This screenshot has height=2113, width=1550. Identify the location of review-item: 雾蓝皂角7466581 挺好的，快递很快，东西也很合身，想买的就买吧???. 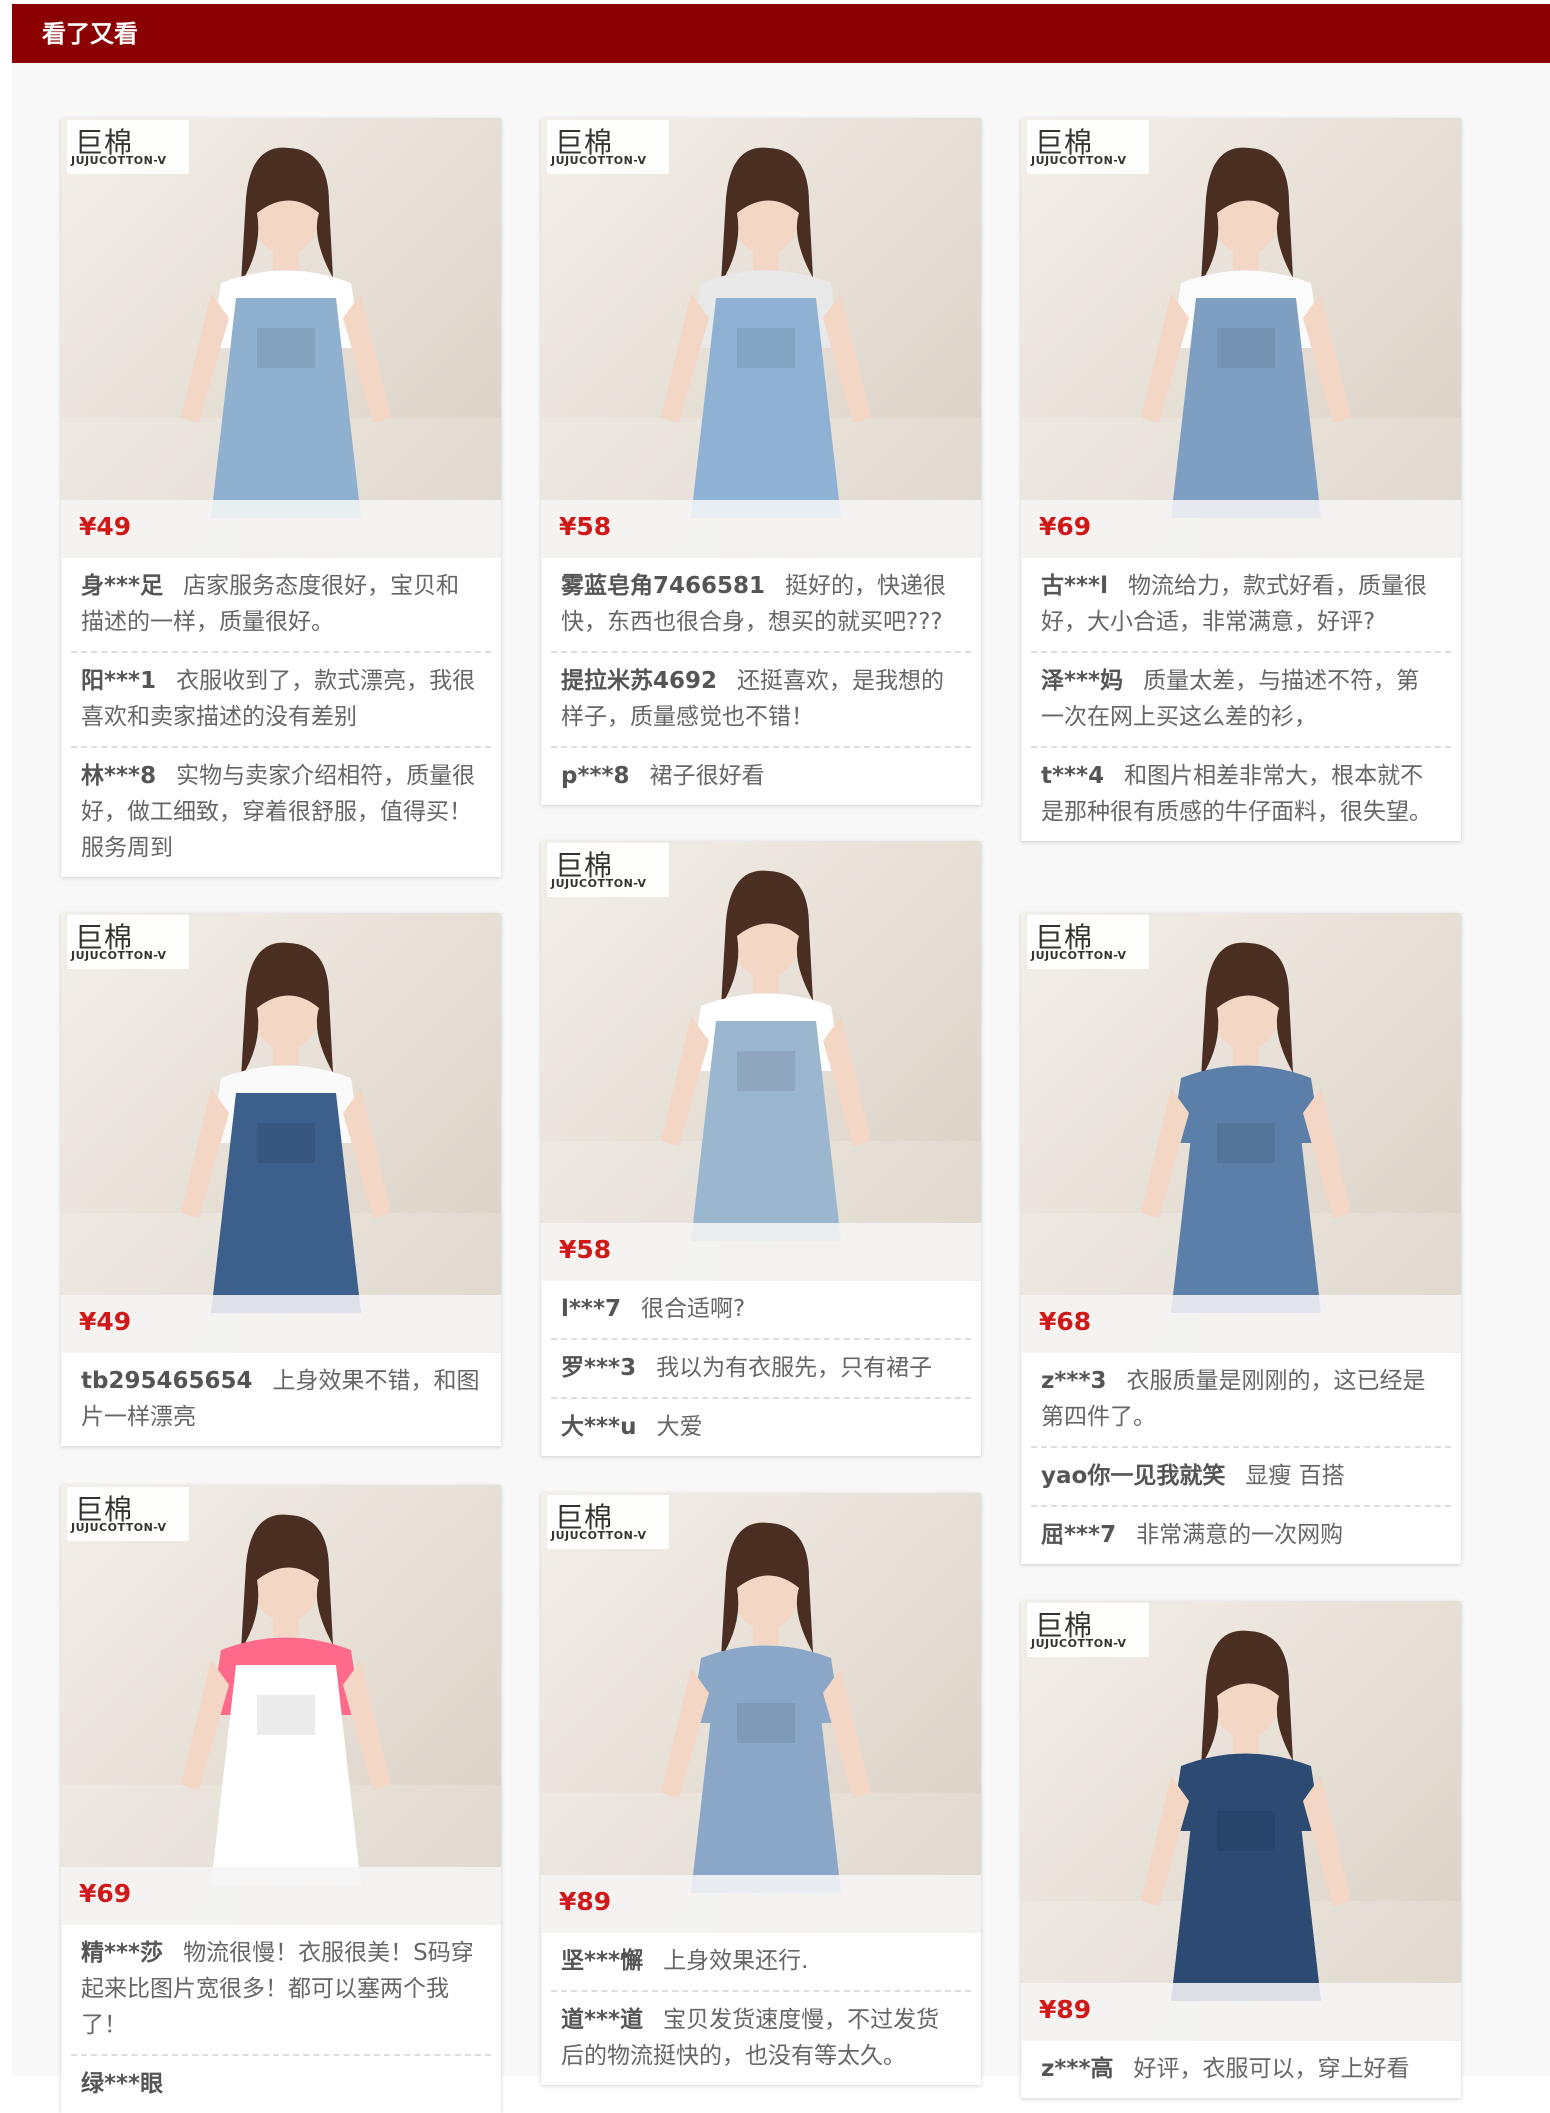
(761, 605).